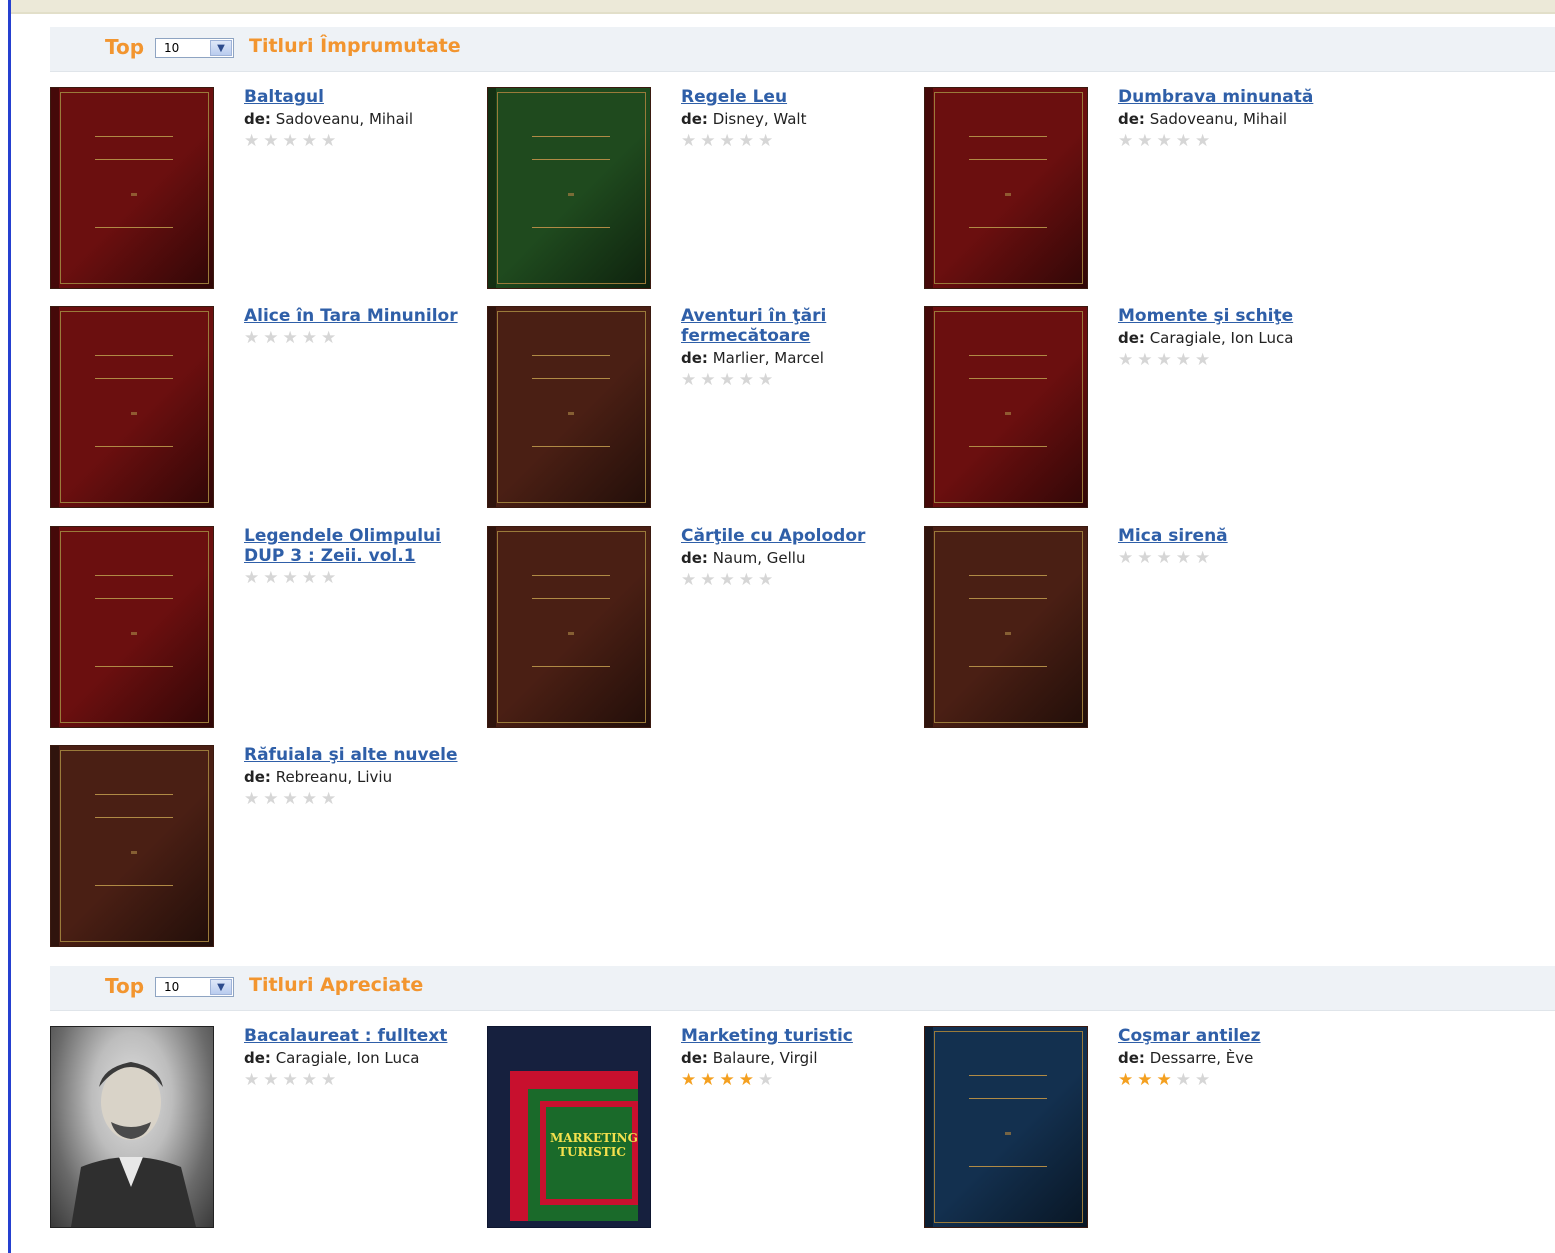 The height and width of the screenshot is (1253, 1555). Describe the element at coordinates (796, 536) in the screenshot. I see `book-title-link: Cărţile cu Apolodor` at that location.